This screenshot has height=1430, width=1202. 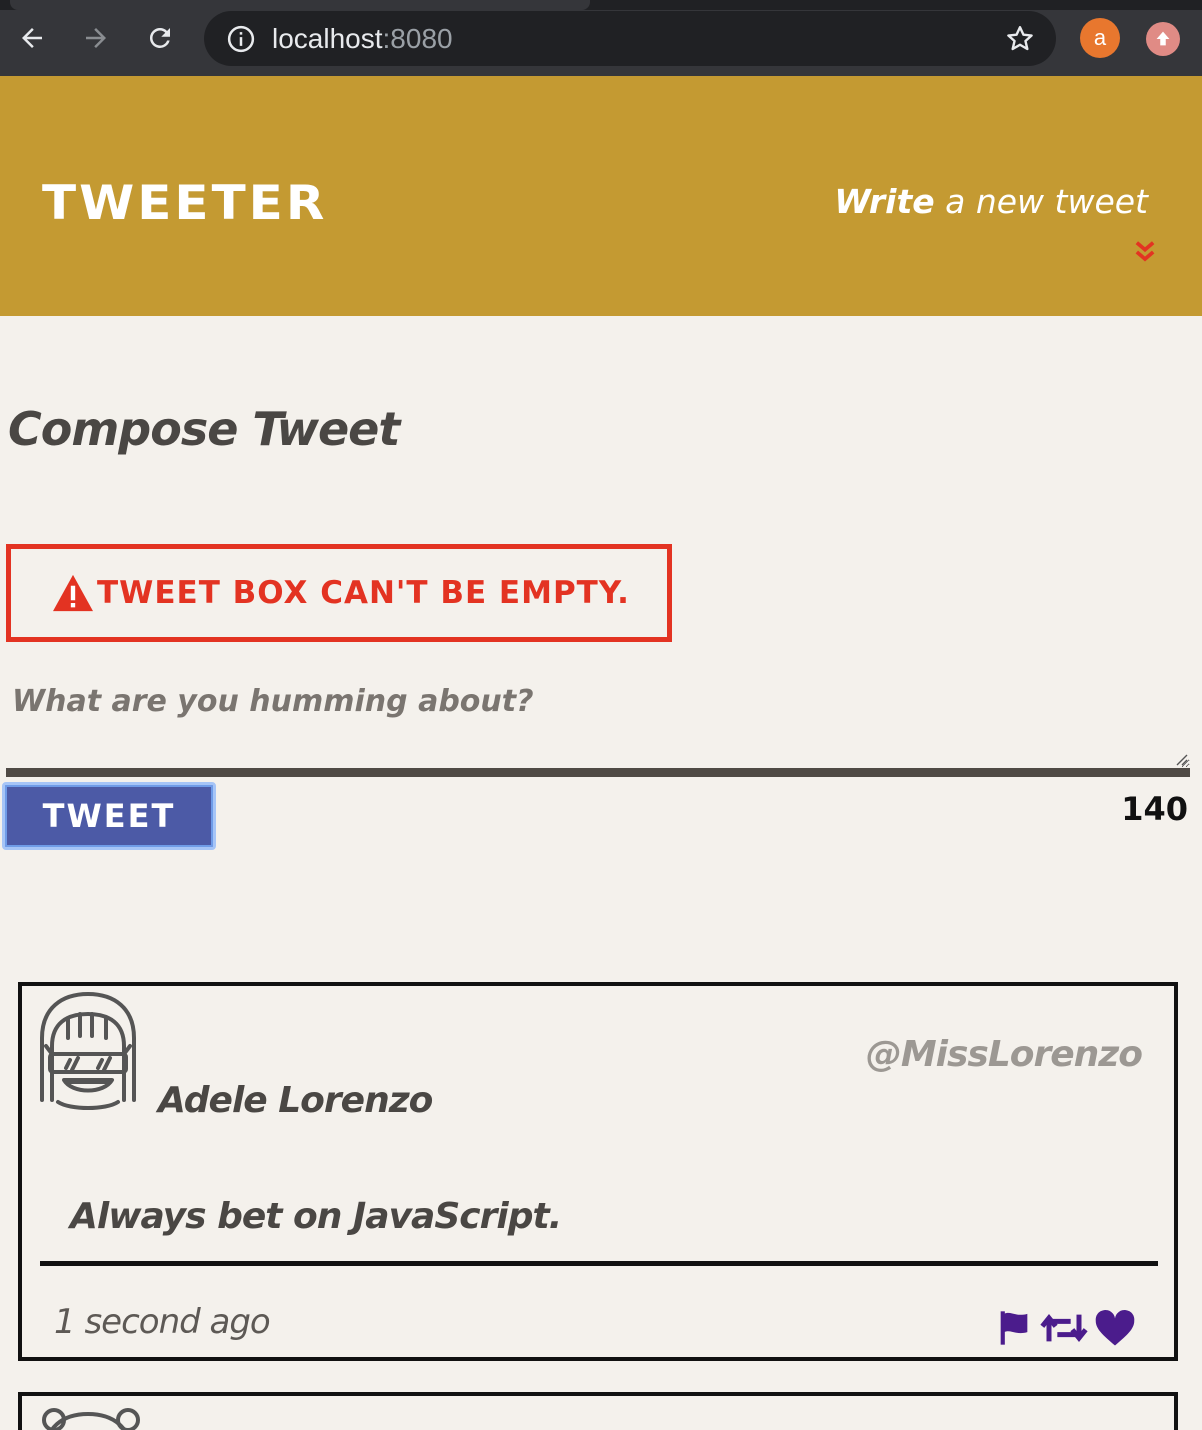 I want to click on tweet-actions, so click(x=1065, y=1328).